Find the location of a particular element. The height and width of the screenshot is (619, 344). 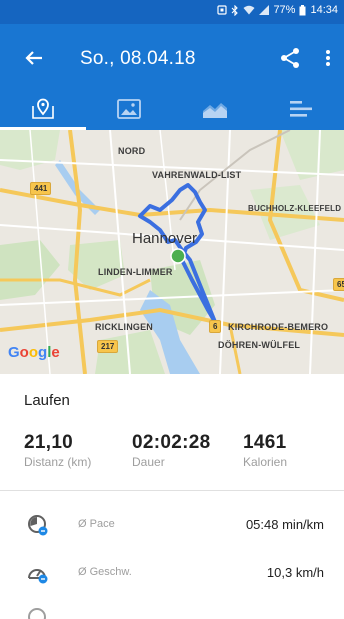

pace-icon is located at coordinates (38, 525).